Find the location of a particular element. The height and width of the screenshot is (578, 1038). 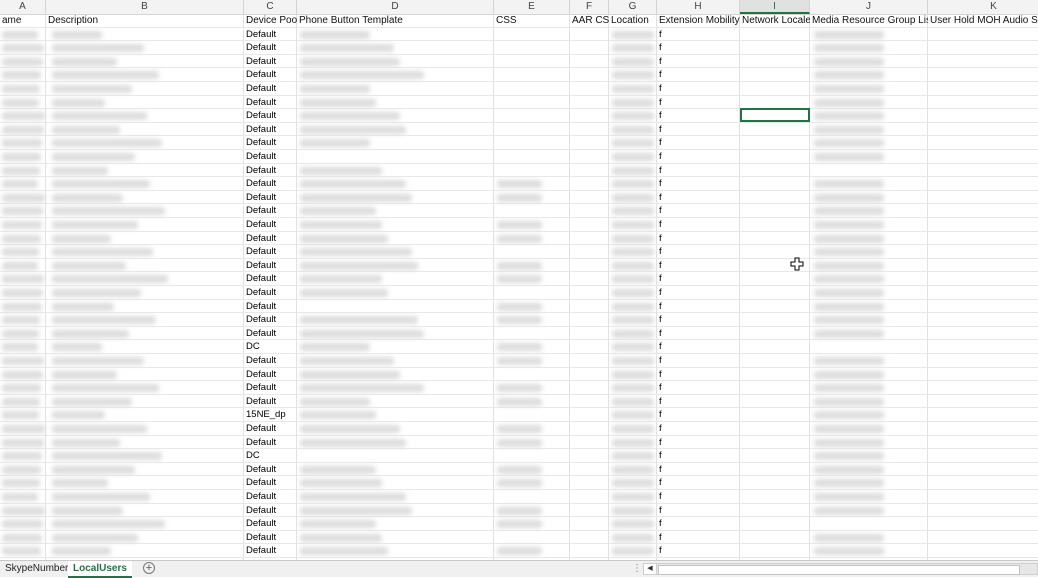

column-letter-A: A is located at coordinates (23, 7).